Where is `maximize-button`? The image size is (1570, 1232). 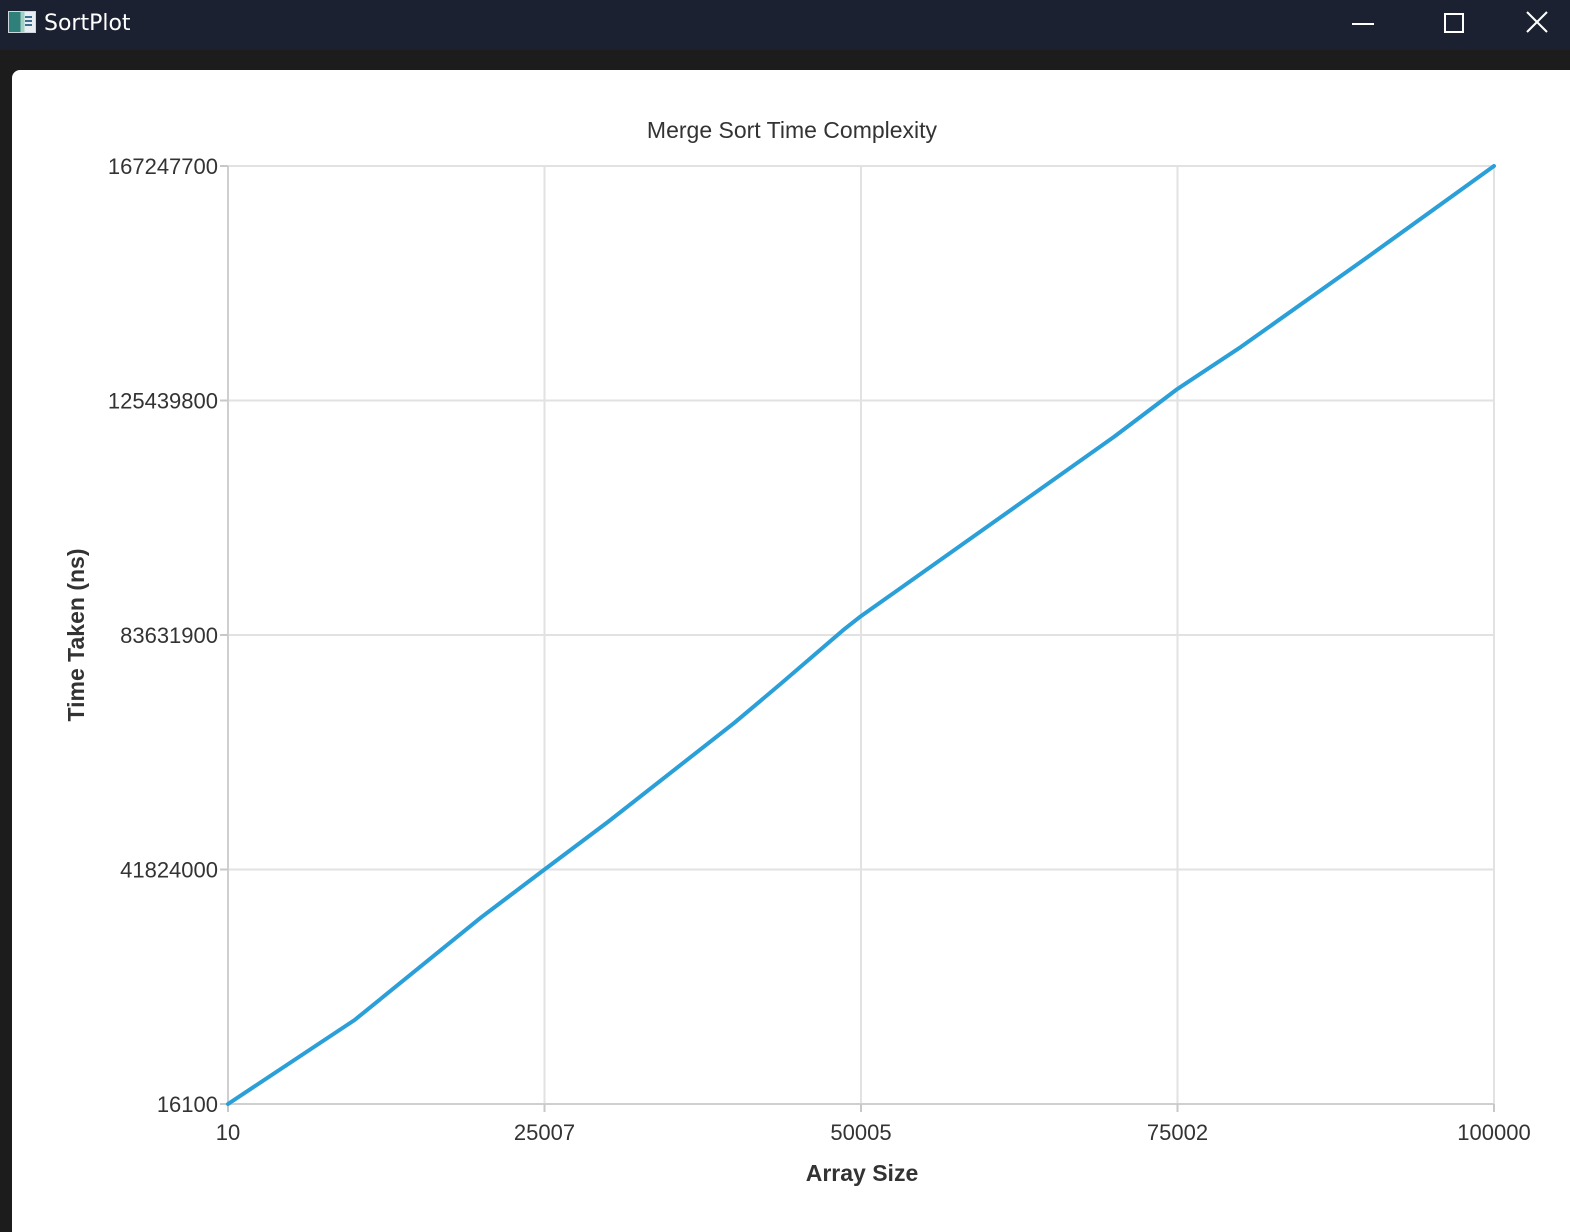
maximize-button is located at coordinates (1453, 25).